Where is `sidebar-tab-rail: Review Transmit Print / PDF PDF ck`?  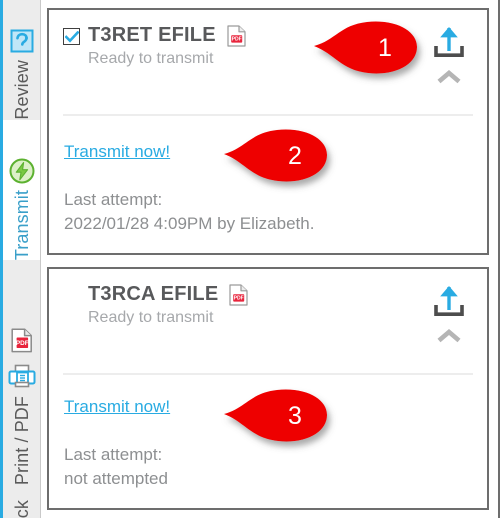
sidebar-tab-rail: Review Transmit Print / PDF PDF ck is located at coordinates (20, 259).